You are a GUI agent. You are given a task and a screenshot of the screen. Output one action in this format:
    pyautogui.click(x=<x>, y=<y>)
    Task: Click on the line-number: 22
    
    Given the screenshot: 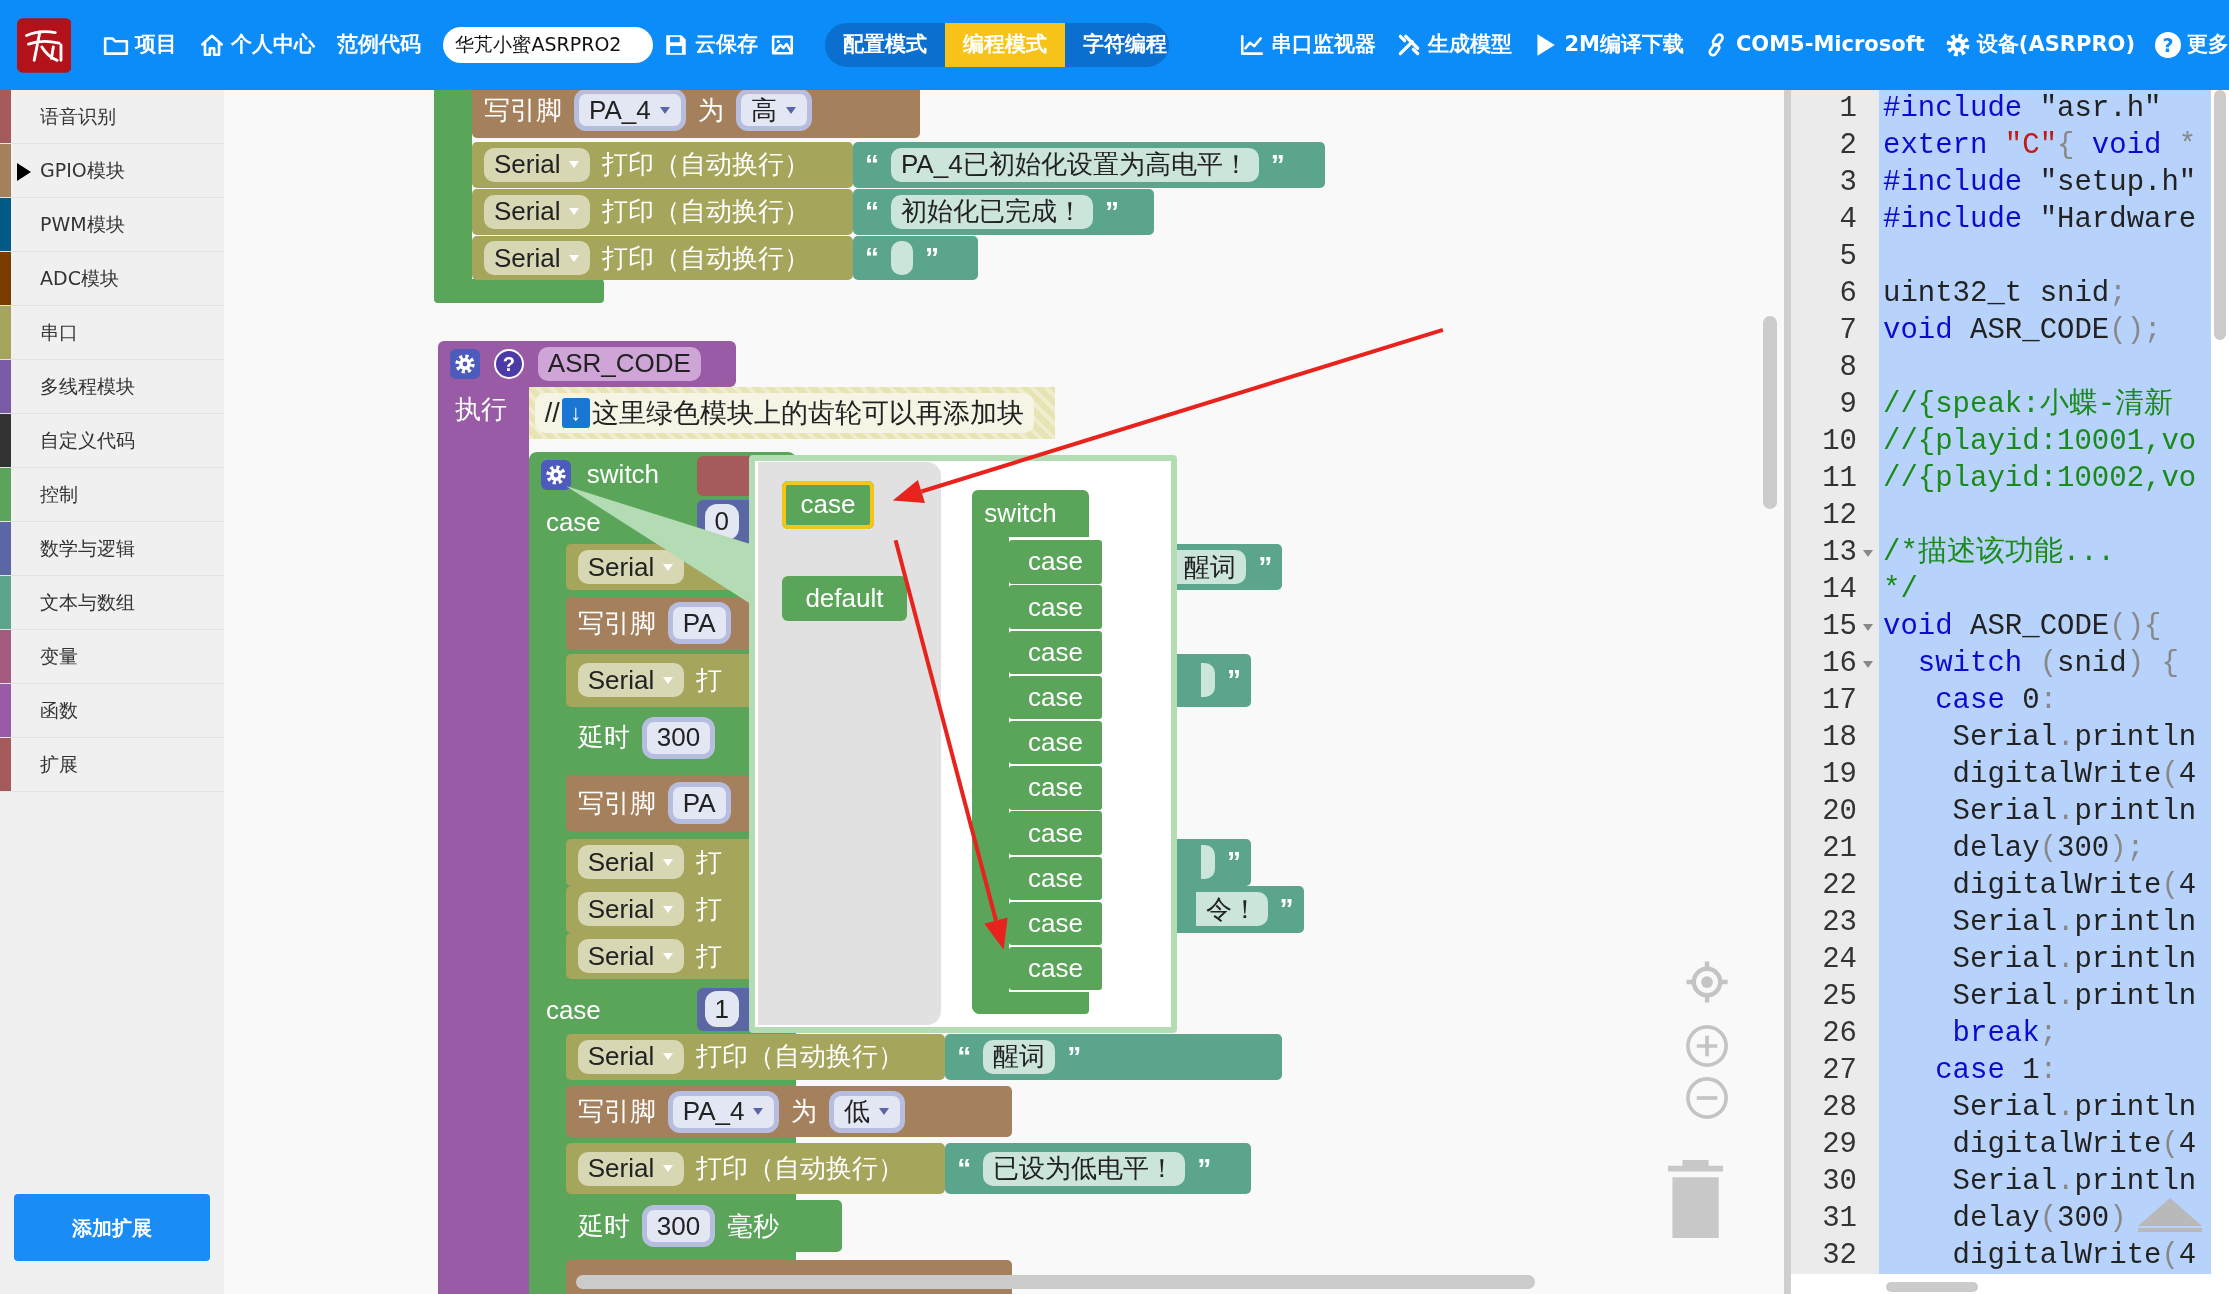 What is the action you would take?
    pyautogui.click(x=1839, y=885)
    